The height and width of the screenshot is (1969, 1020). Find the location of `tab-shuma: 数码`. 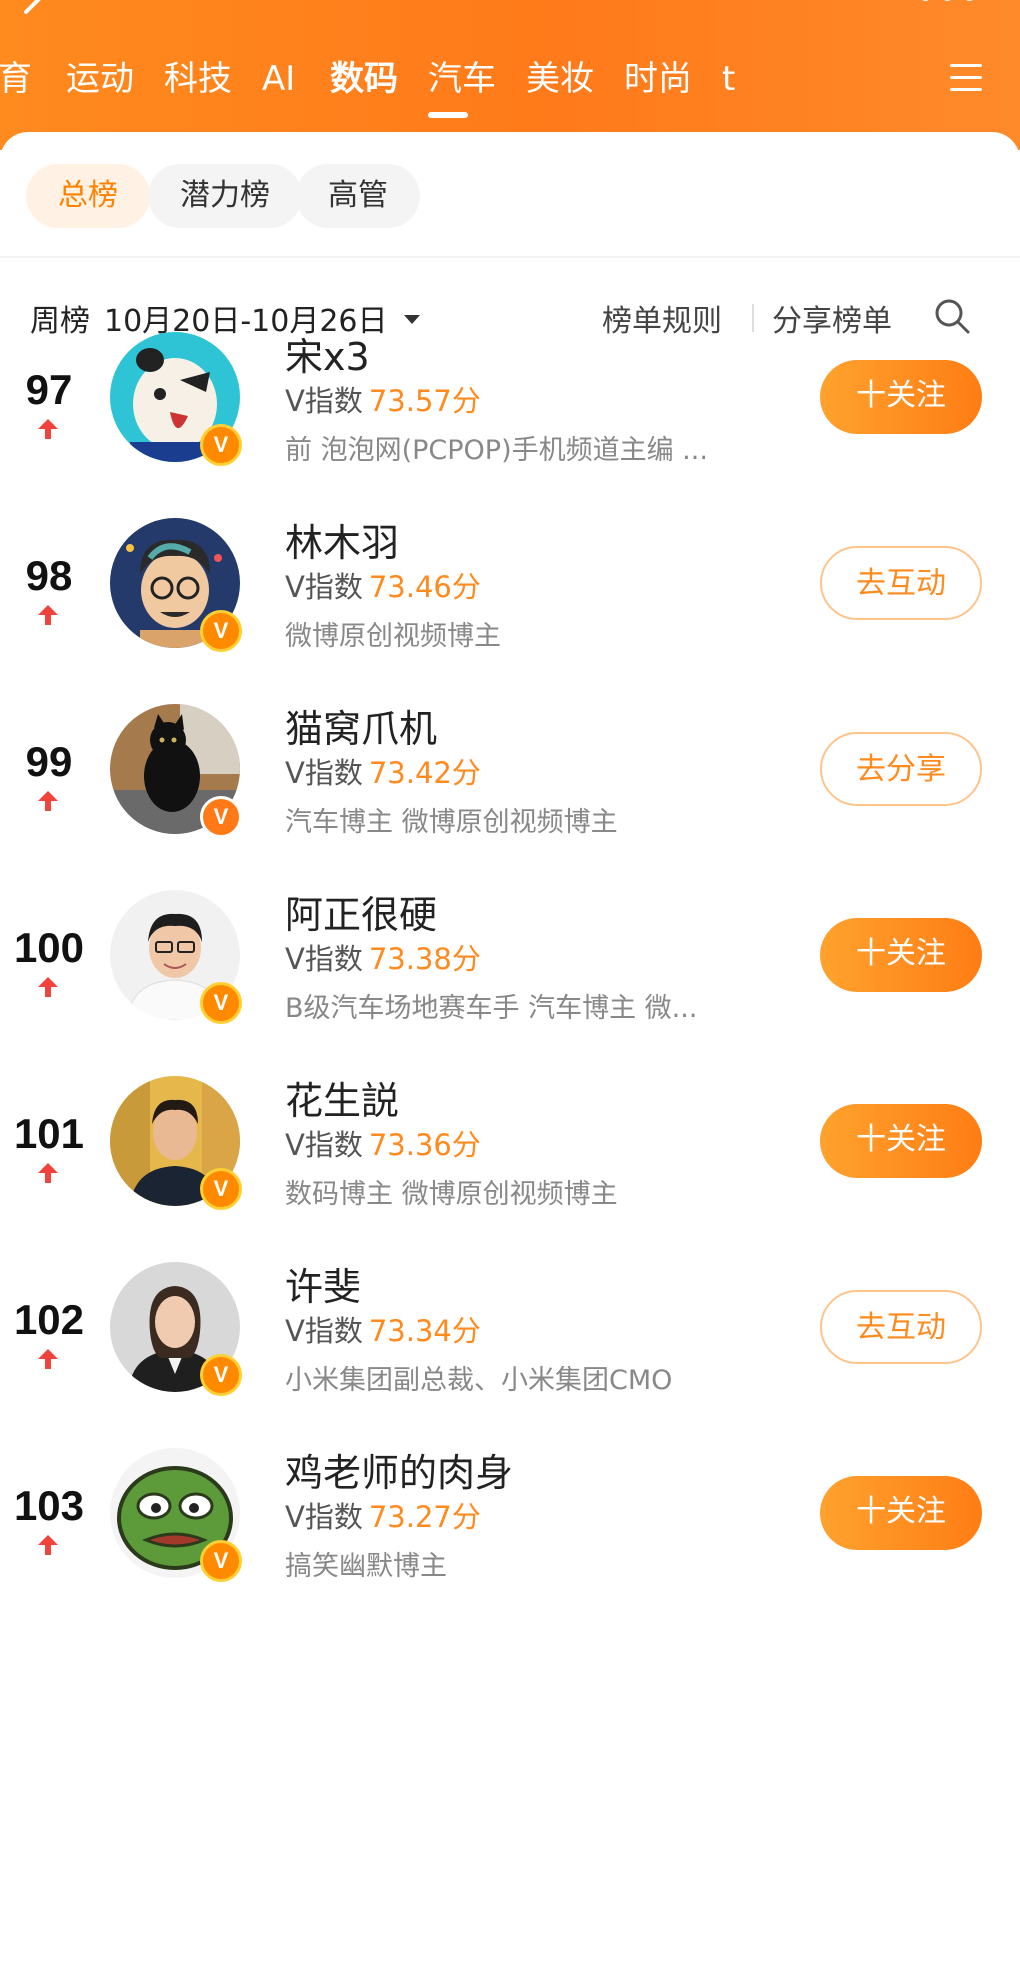

tab-shuma: 数码 is located at coordinates (364, 80).